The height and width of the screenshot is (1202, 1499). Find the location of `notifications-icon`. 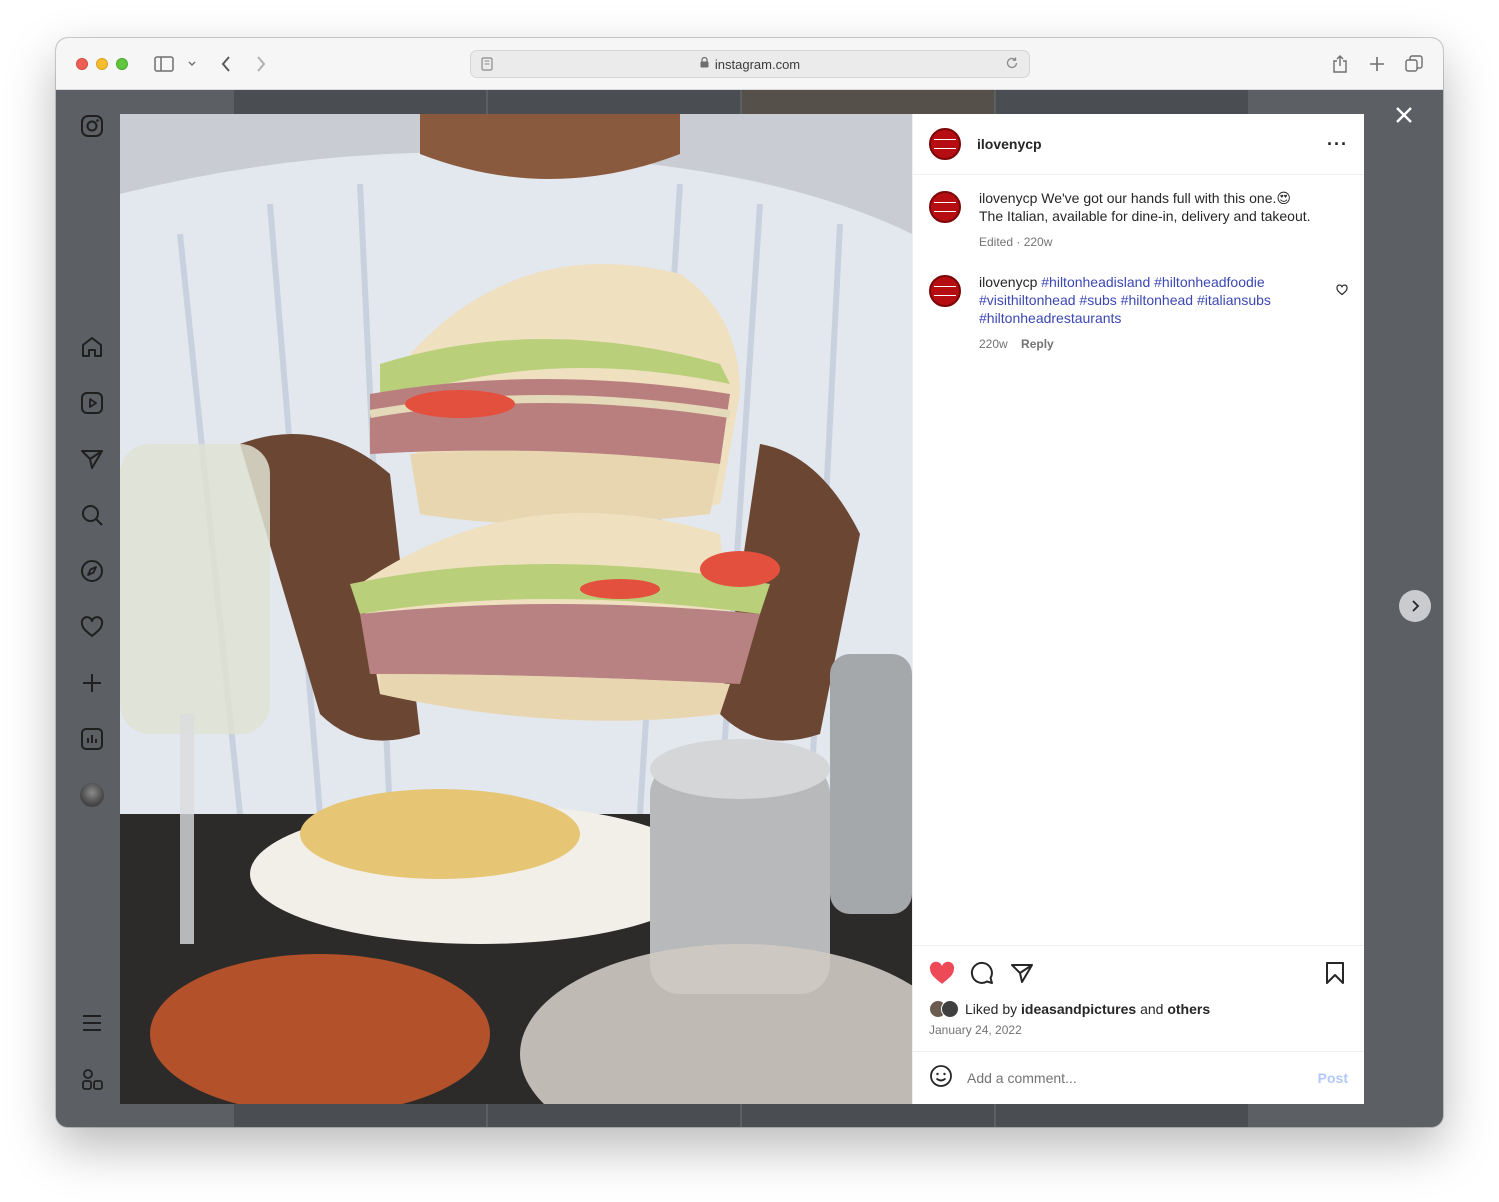

notifications-icon is located at coordinates (92, 627).